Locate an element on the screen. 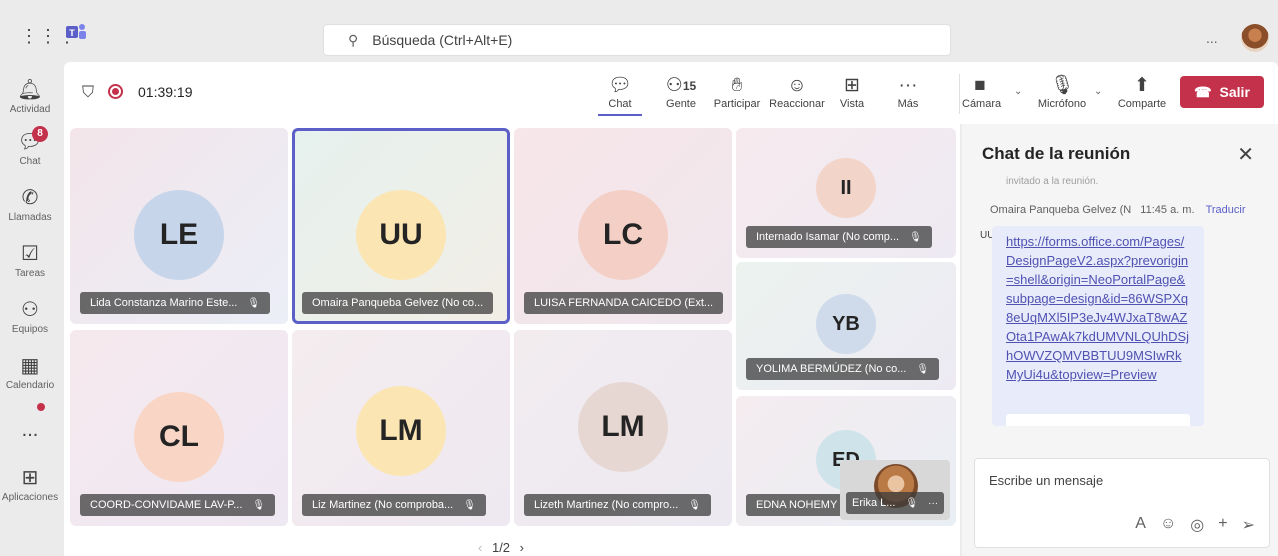 Image resolution: width=1278 pixels, height=556 pixels. people-count: 15 is located at coordinates (689, 86).